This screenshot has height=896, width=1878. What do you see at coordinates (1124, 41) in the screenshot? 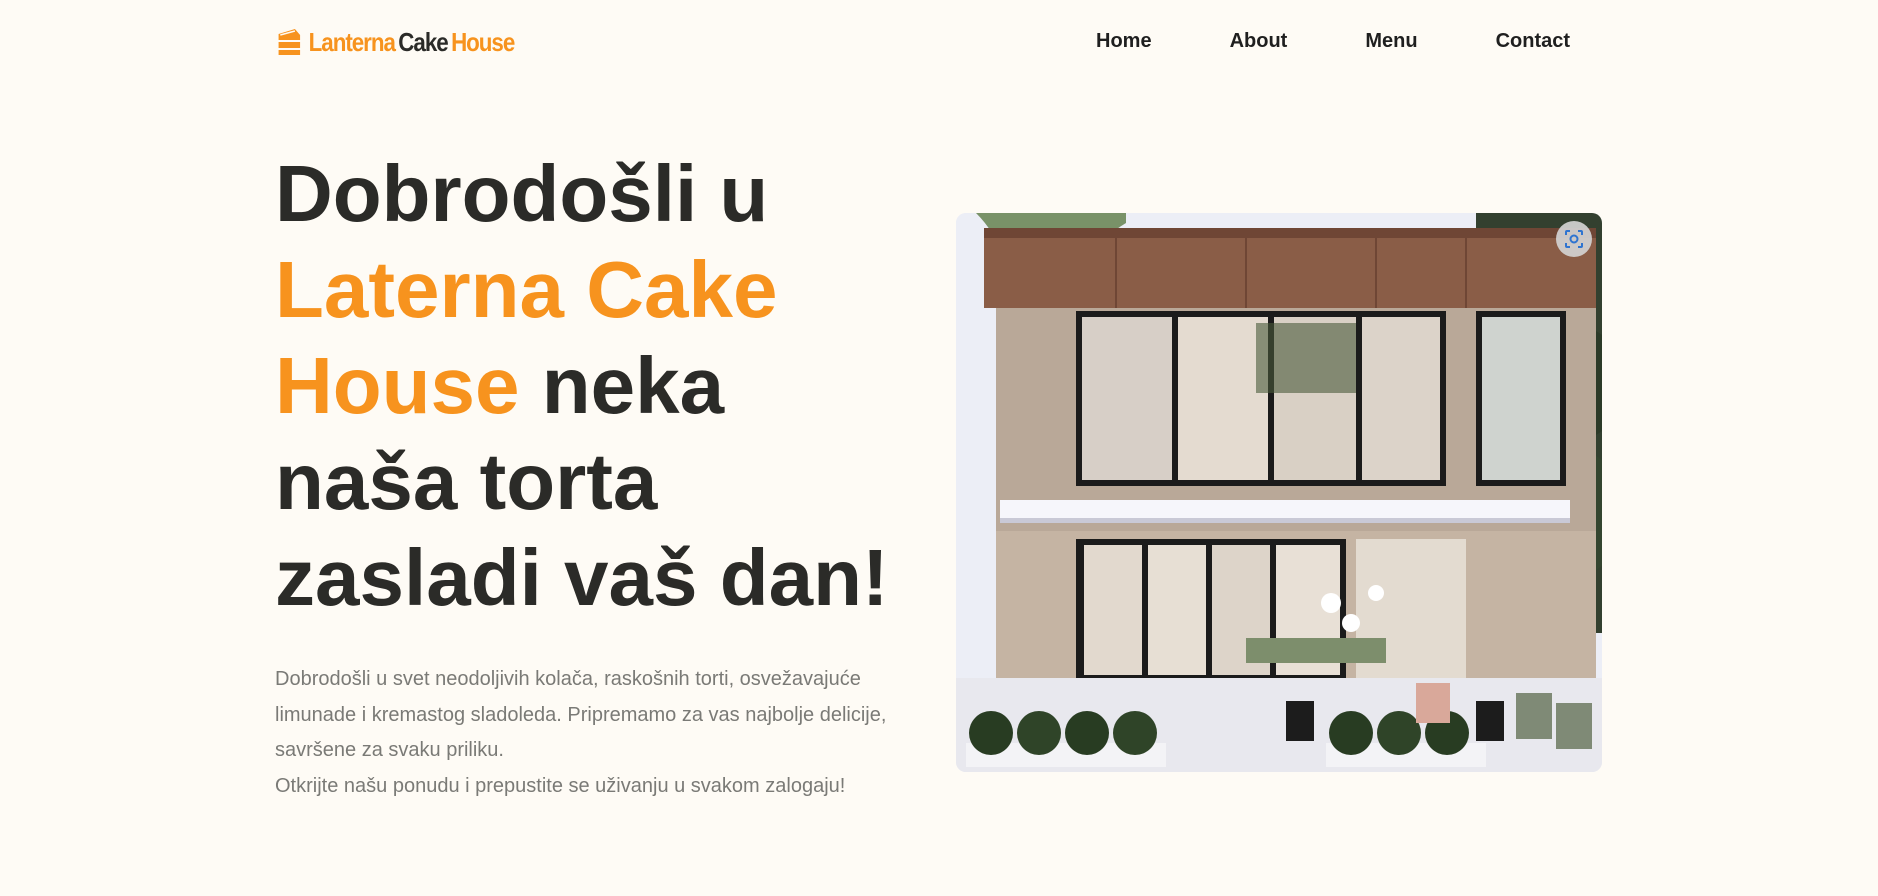
I see `nav-link-home: Home` at bounding box center [1124, 41].